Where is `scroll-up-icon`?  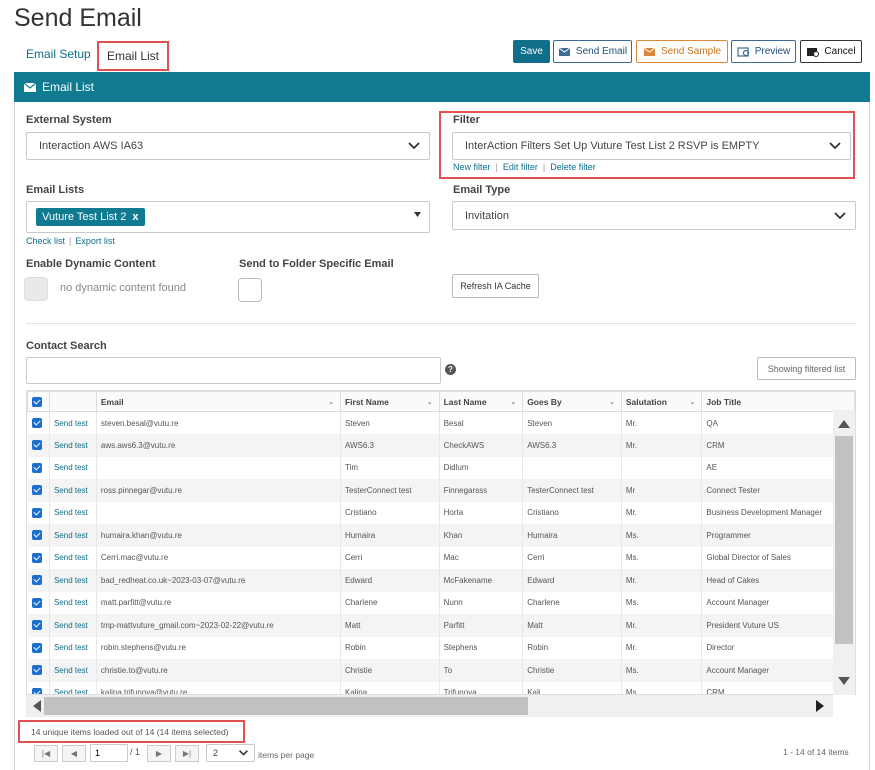
scroll-up-icon is located at coordinates (844, 424).